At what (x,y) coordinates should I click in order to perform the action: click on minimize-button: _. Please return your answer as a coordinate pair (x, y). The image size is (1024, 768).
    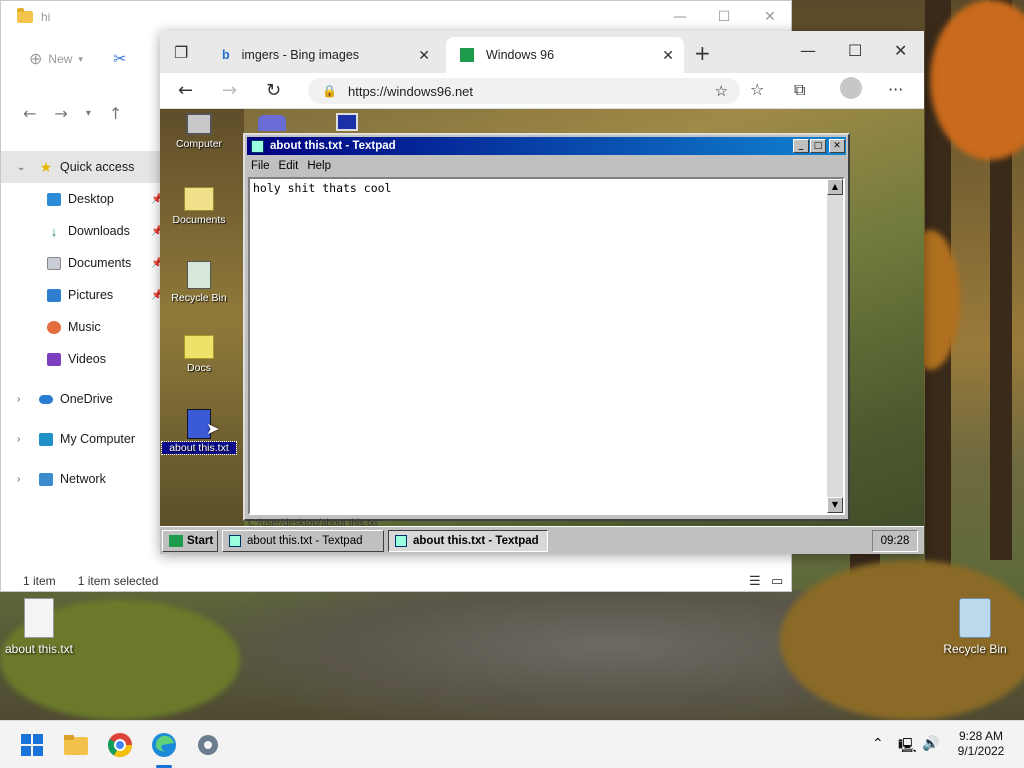
    Looking at the image, I should click on (801, 146).